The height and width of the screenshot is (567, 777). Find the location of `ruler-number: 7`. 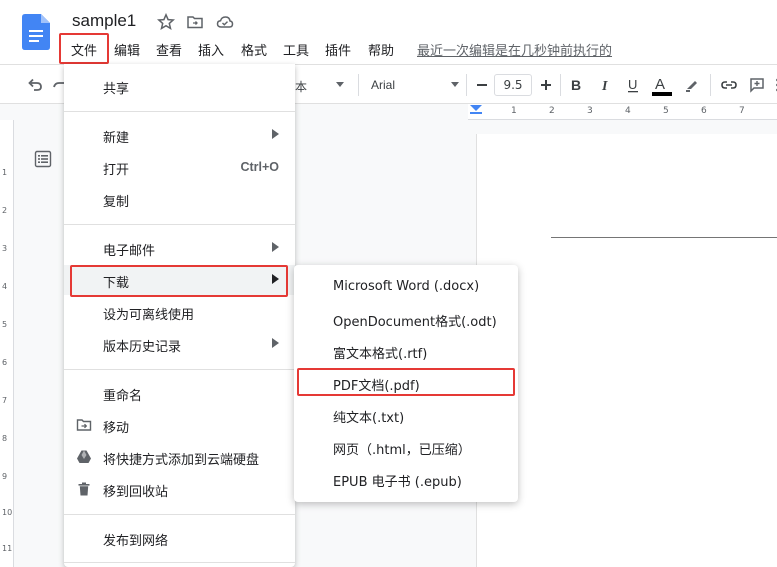

ruler-number: 7 is located at coordinates (5, 400).